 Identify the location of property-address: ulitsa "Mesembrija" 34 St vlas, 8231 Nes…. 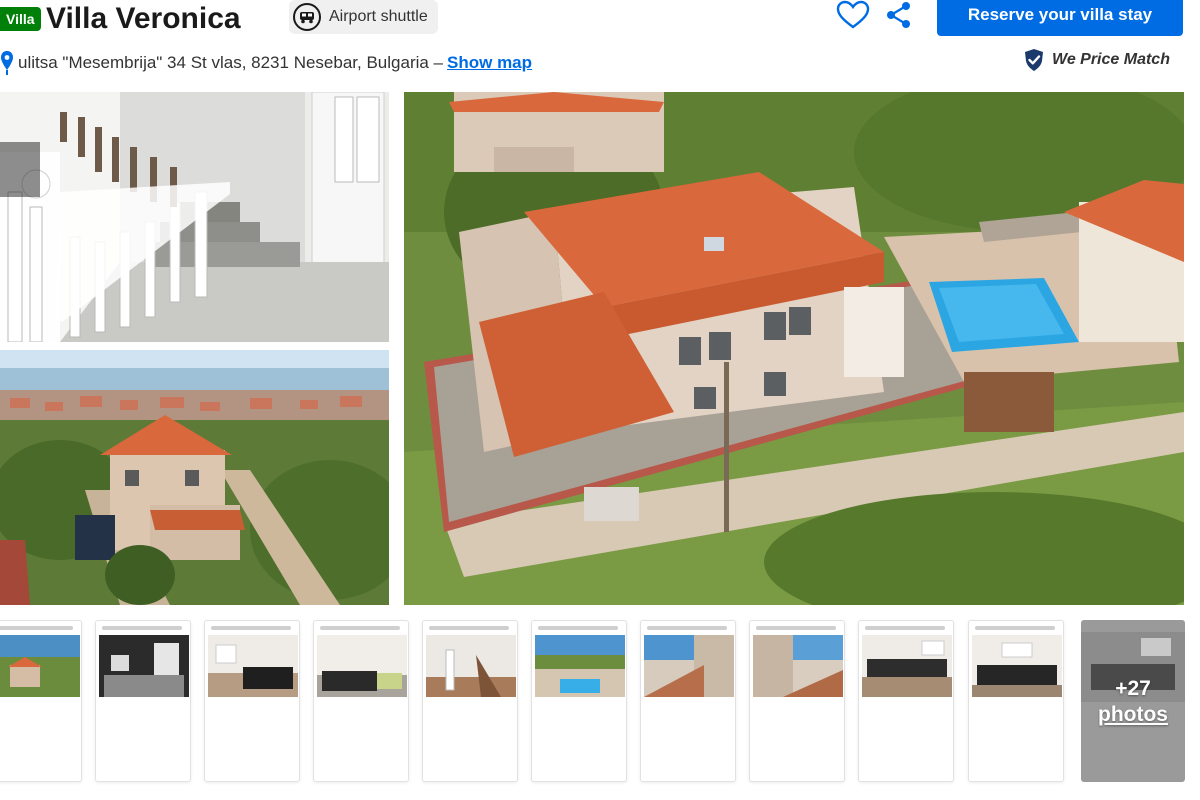
(231, 62).